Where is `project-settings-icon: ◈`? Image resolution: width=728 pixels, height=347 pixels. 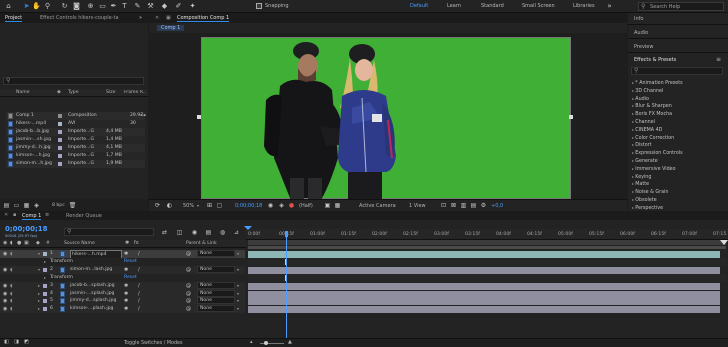 project-settings-icon: ◈ is located at coordinates (36, 205).